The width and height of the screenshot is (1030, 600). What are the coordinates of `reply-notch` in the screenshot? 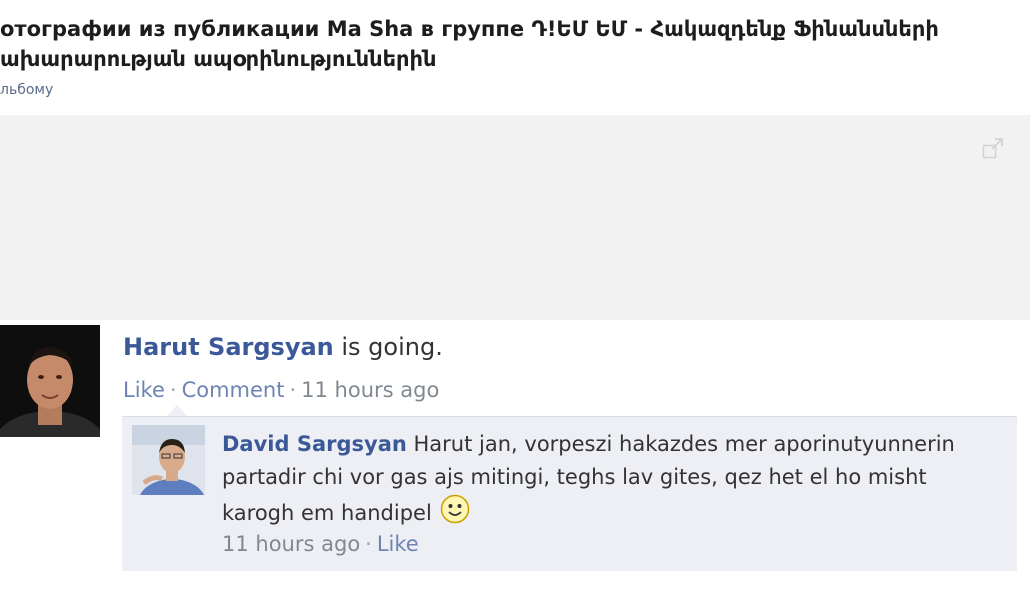 It's located at (177, 410).